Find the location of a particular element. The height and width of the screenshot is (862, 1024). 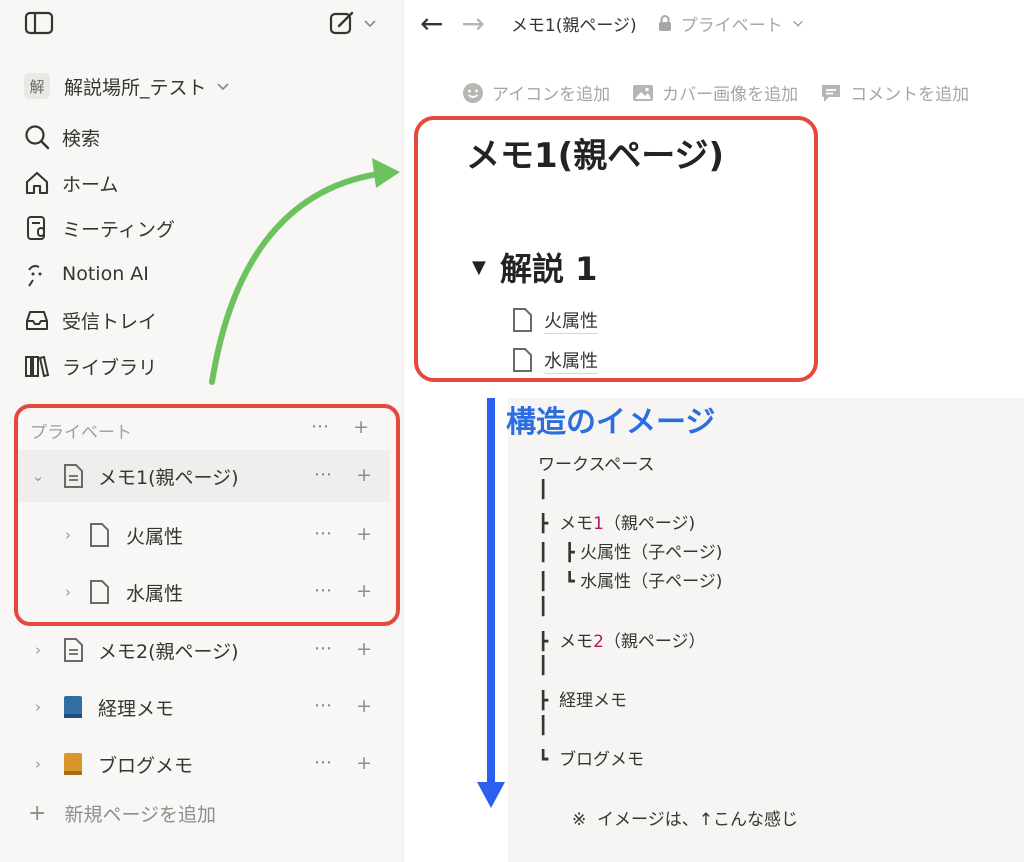

green-arrow-annotation is located at coordinates (304, 271).